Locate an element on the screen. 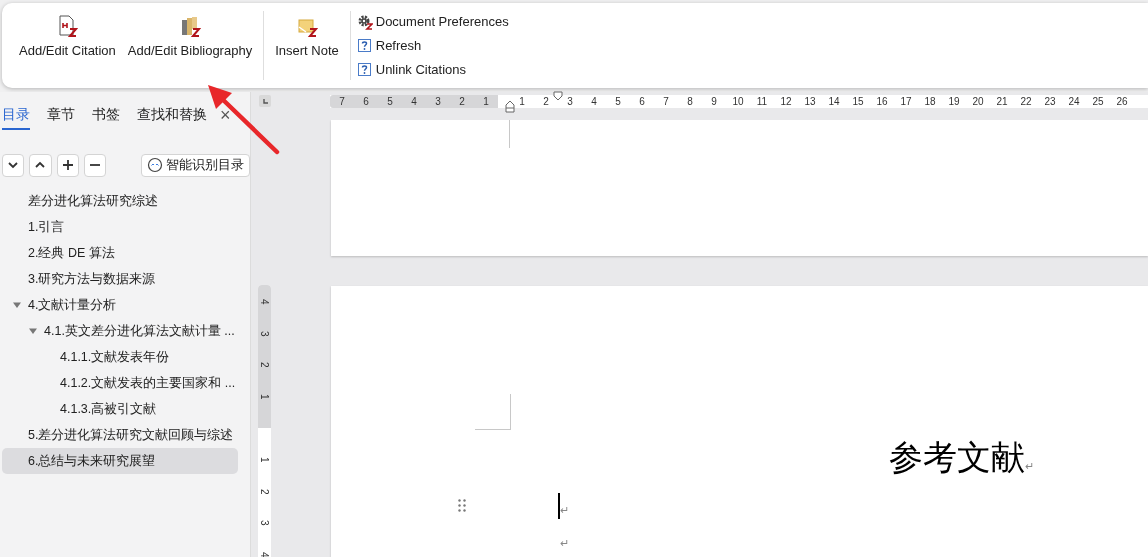  outline-item: 4.1.3.高被引文献 is located at coordinates (120, 409).